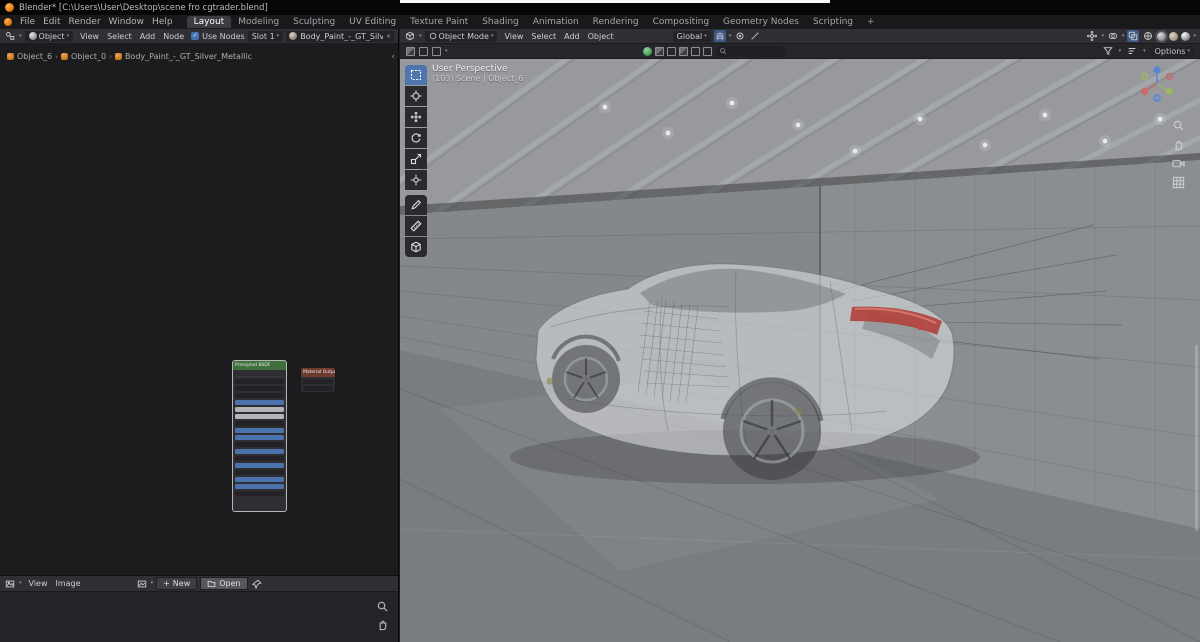  Describe the element at coordinates (259, 436) in the screenshot. I see `node-principled-bsdf: Principled BSDF` at that location.